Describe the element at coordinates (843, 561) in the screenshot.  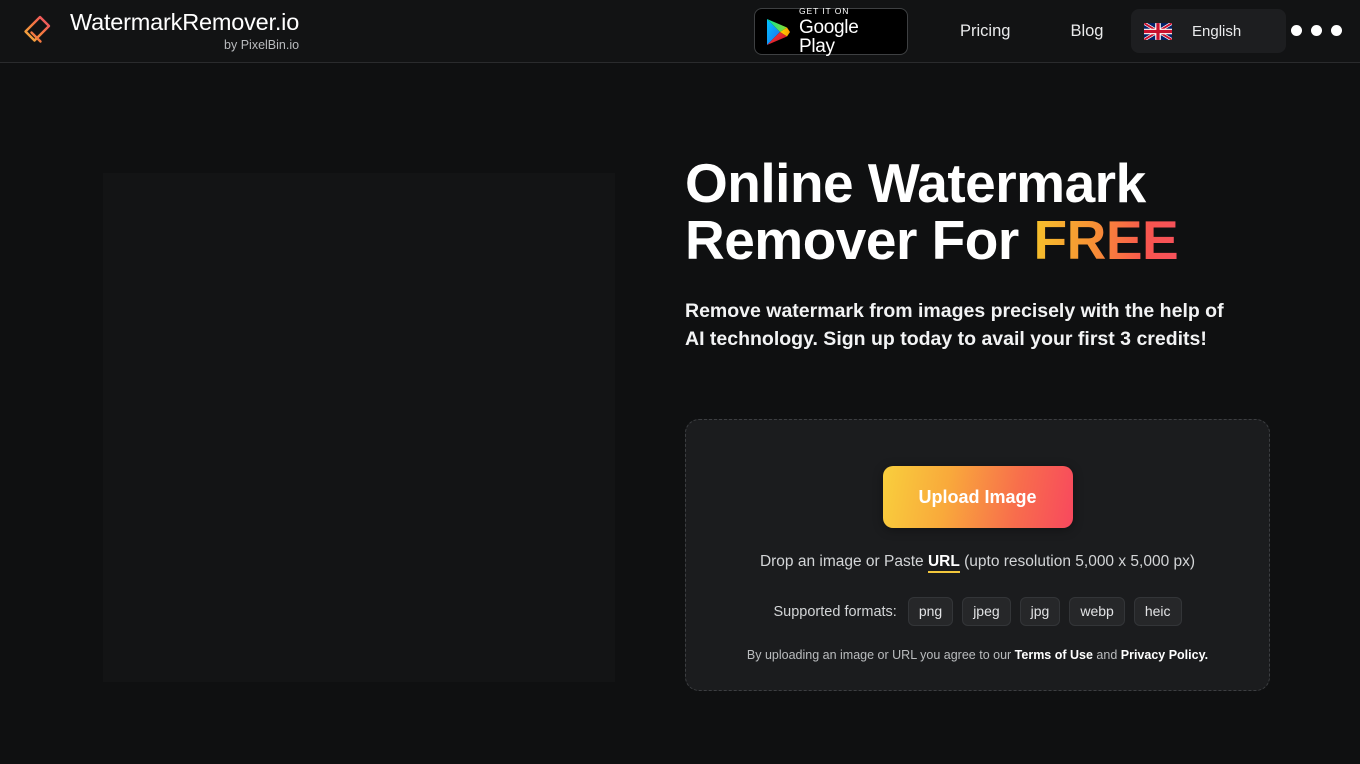
I see `drop-hint-prefix: Drop an image or Paste` at that location.